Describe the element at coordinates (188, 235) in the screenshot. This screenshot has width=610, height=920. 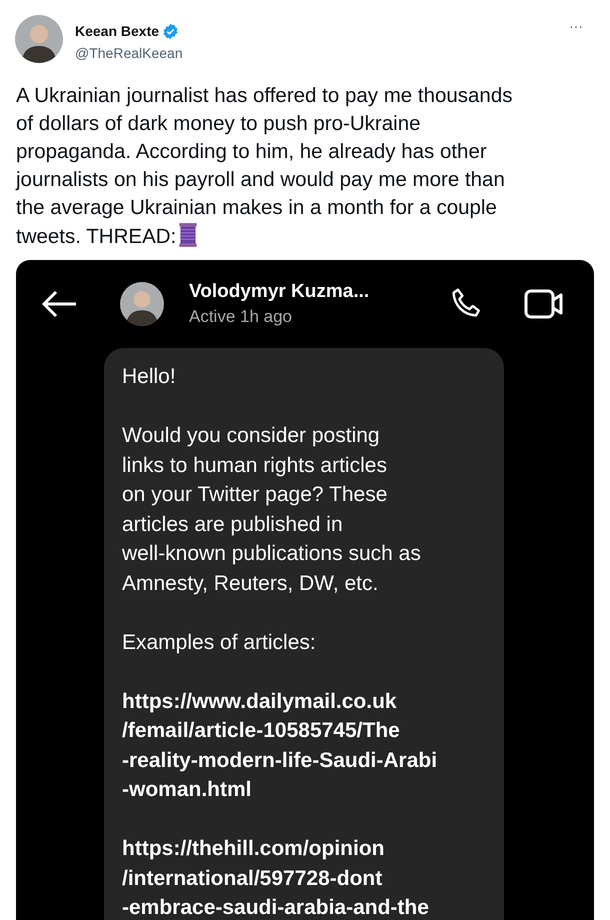
I see `thread-spool-icon` at that location.